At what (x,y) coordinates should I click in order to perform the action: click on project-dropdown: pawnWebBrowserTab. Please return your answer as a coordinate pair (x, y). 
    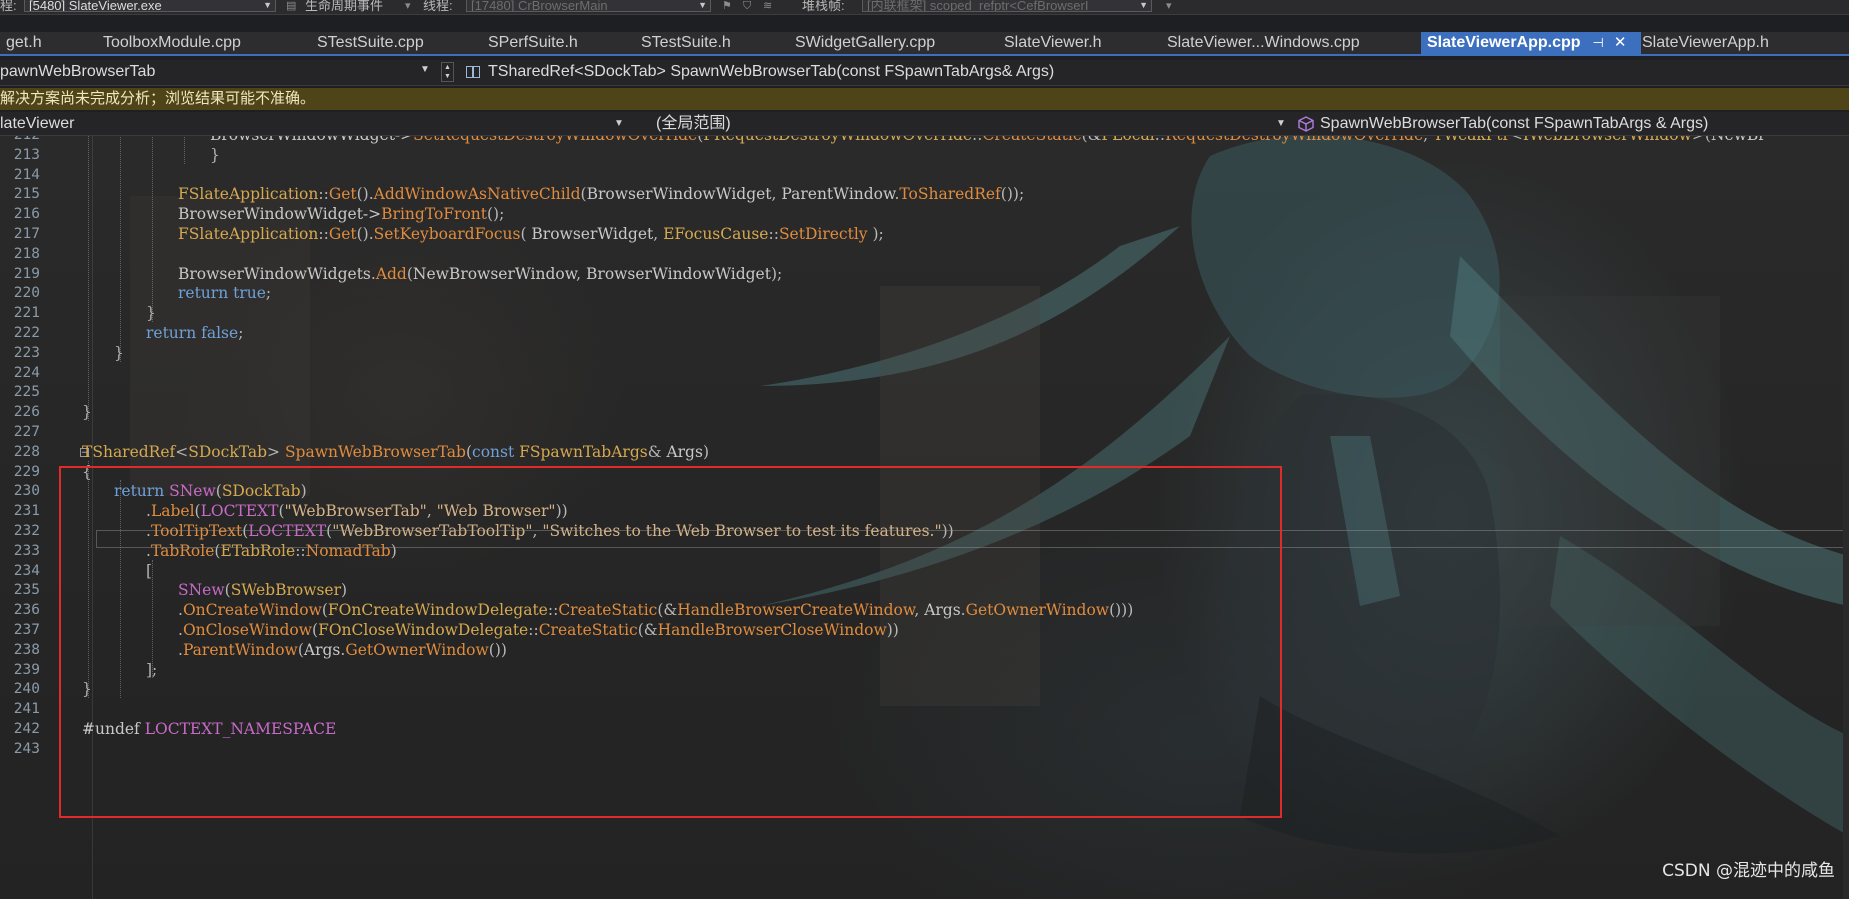
    Looking at the image, I should click on (77, 72).